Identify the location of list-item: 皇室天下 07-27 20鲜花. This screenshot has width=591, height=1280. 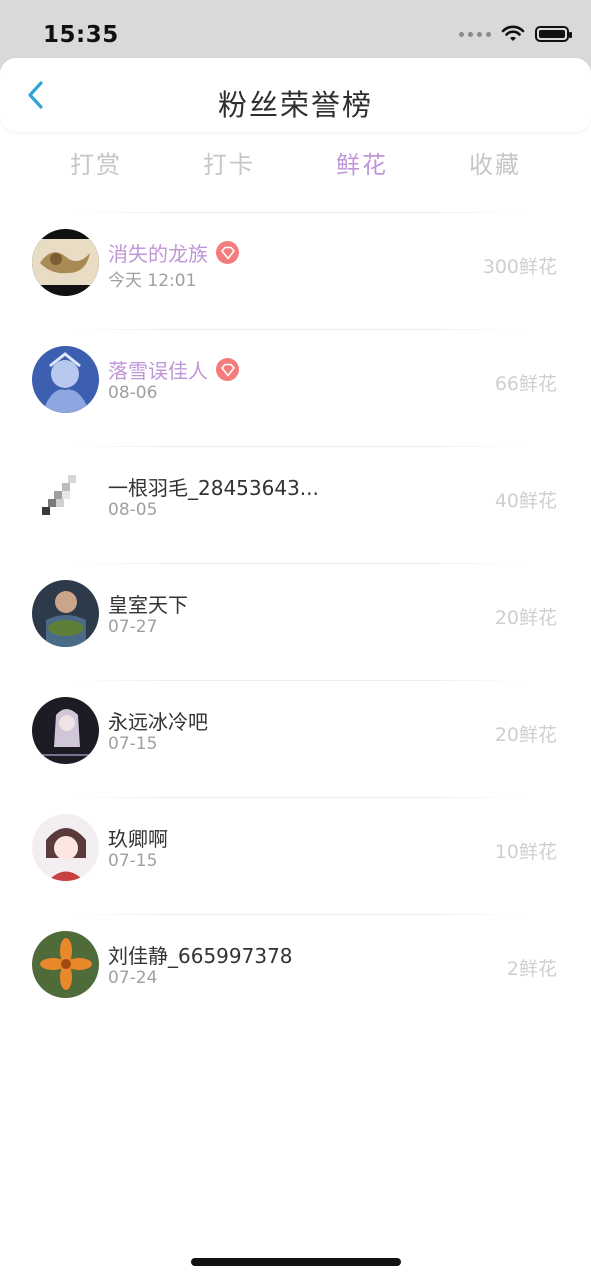
(295, 621).